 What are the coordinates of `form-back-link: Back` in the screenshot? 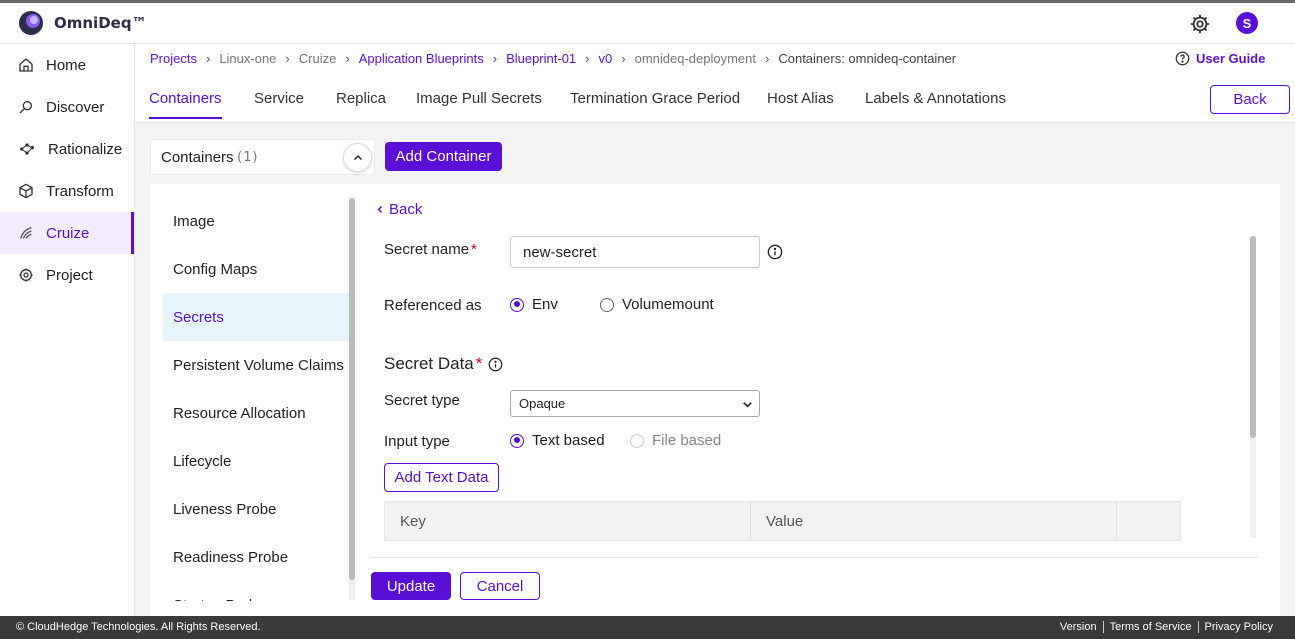 It's located at (399, 209).